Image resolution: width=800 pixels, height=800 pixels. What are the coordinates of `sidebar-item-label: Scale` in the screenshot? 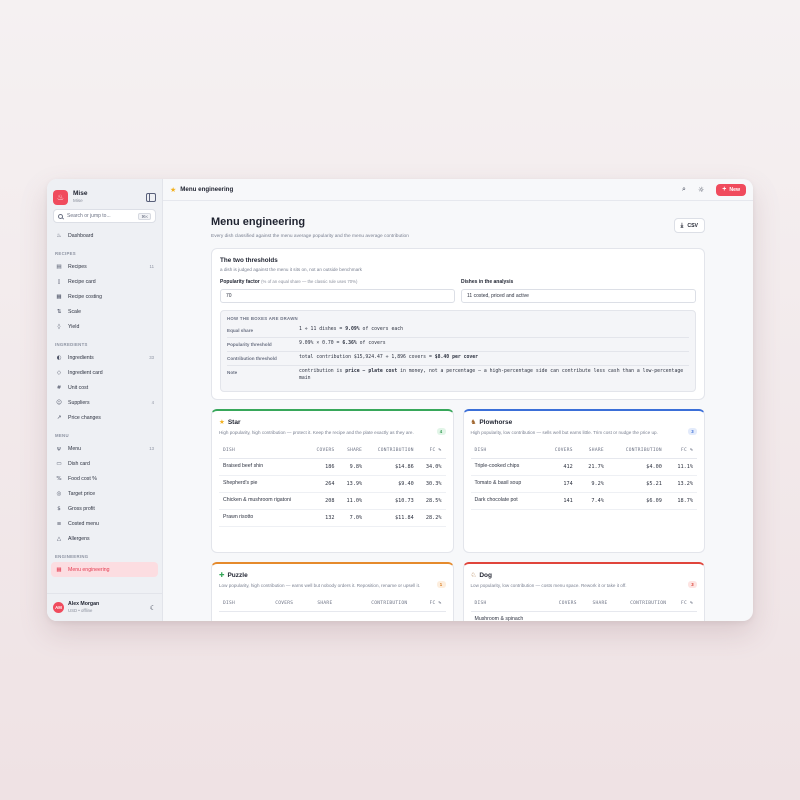 It's located at (74, 311).